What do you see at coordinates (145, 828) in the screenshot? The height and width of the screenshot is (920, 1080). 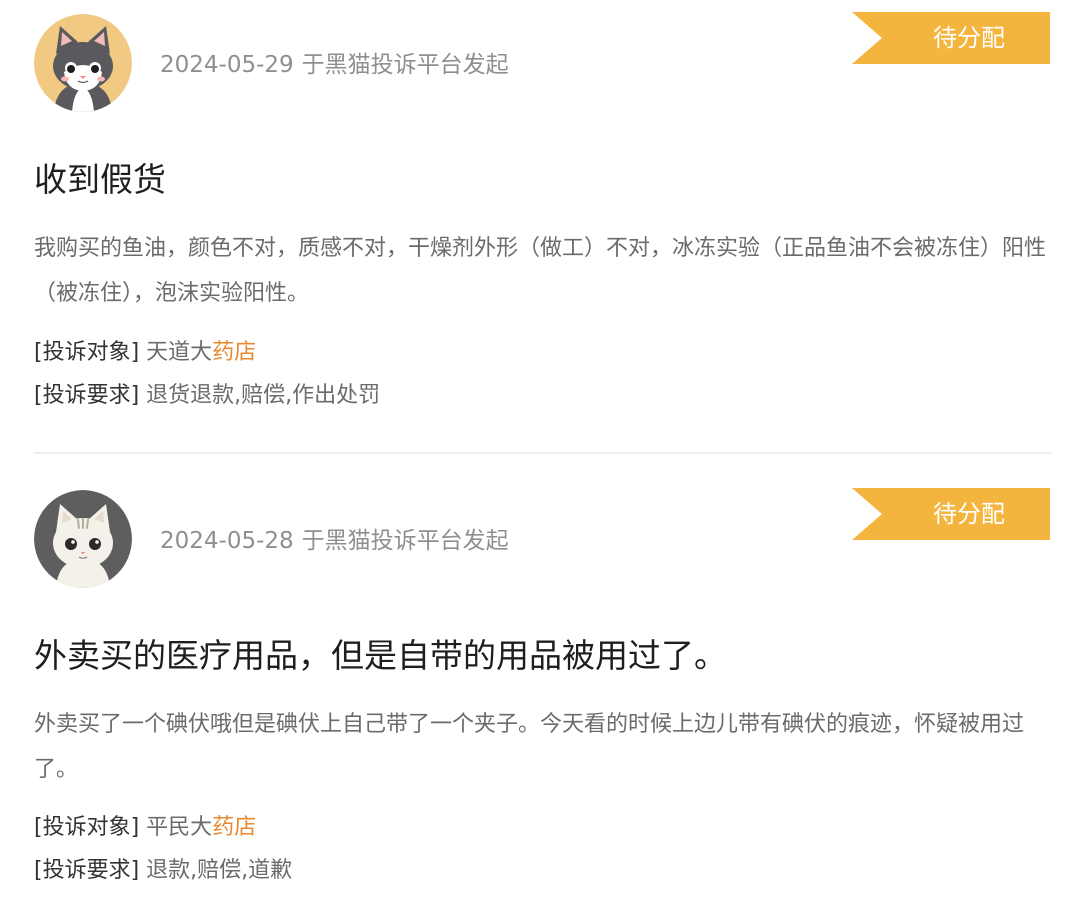 I see `complaint-target: [投诉对象] 平民大药店` at bounding box center [145, 828].